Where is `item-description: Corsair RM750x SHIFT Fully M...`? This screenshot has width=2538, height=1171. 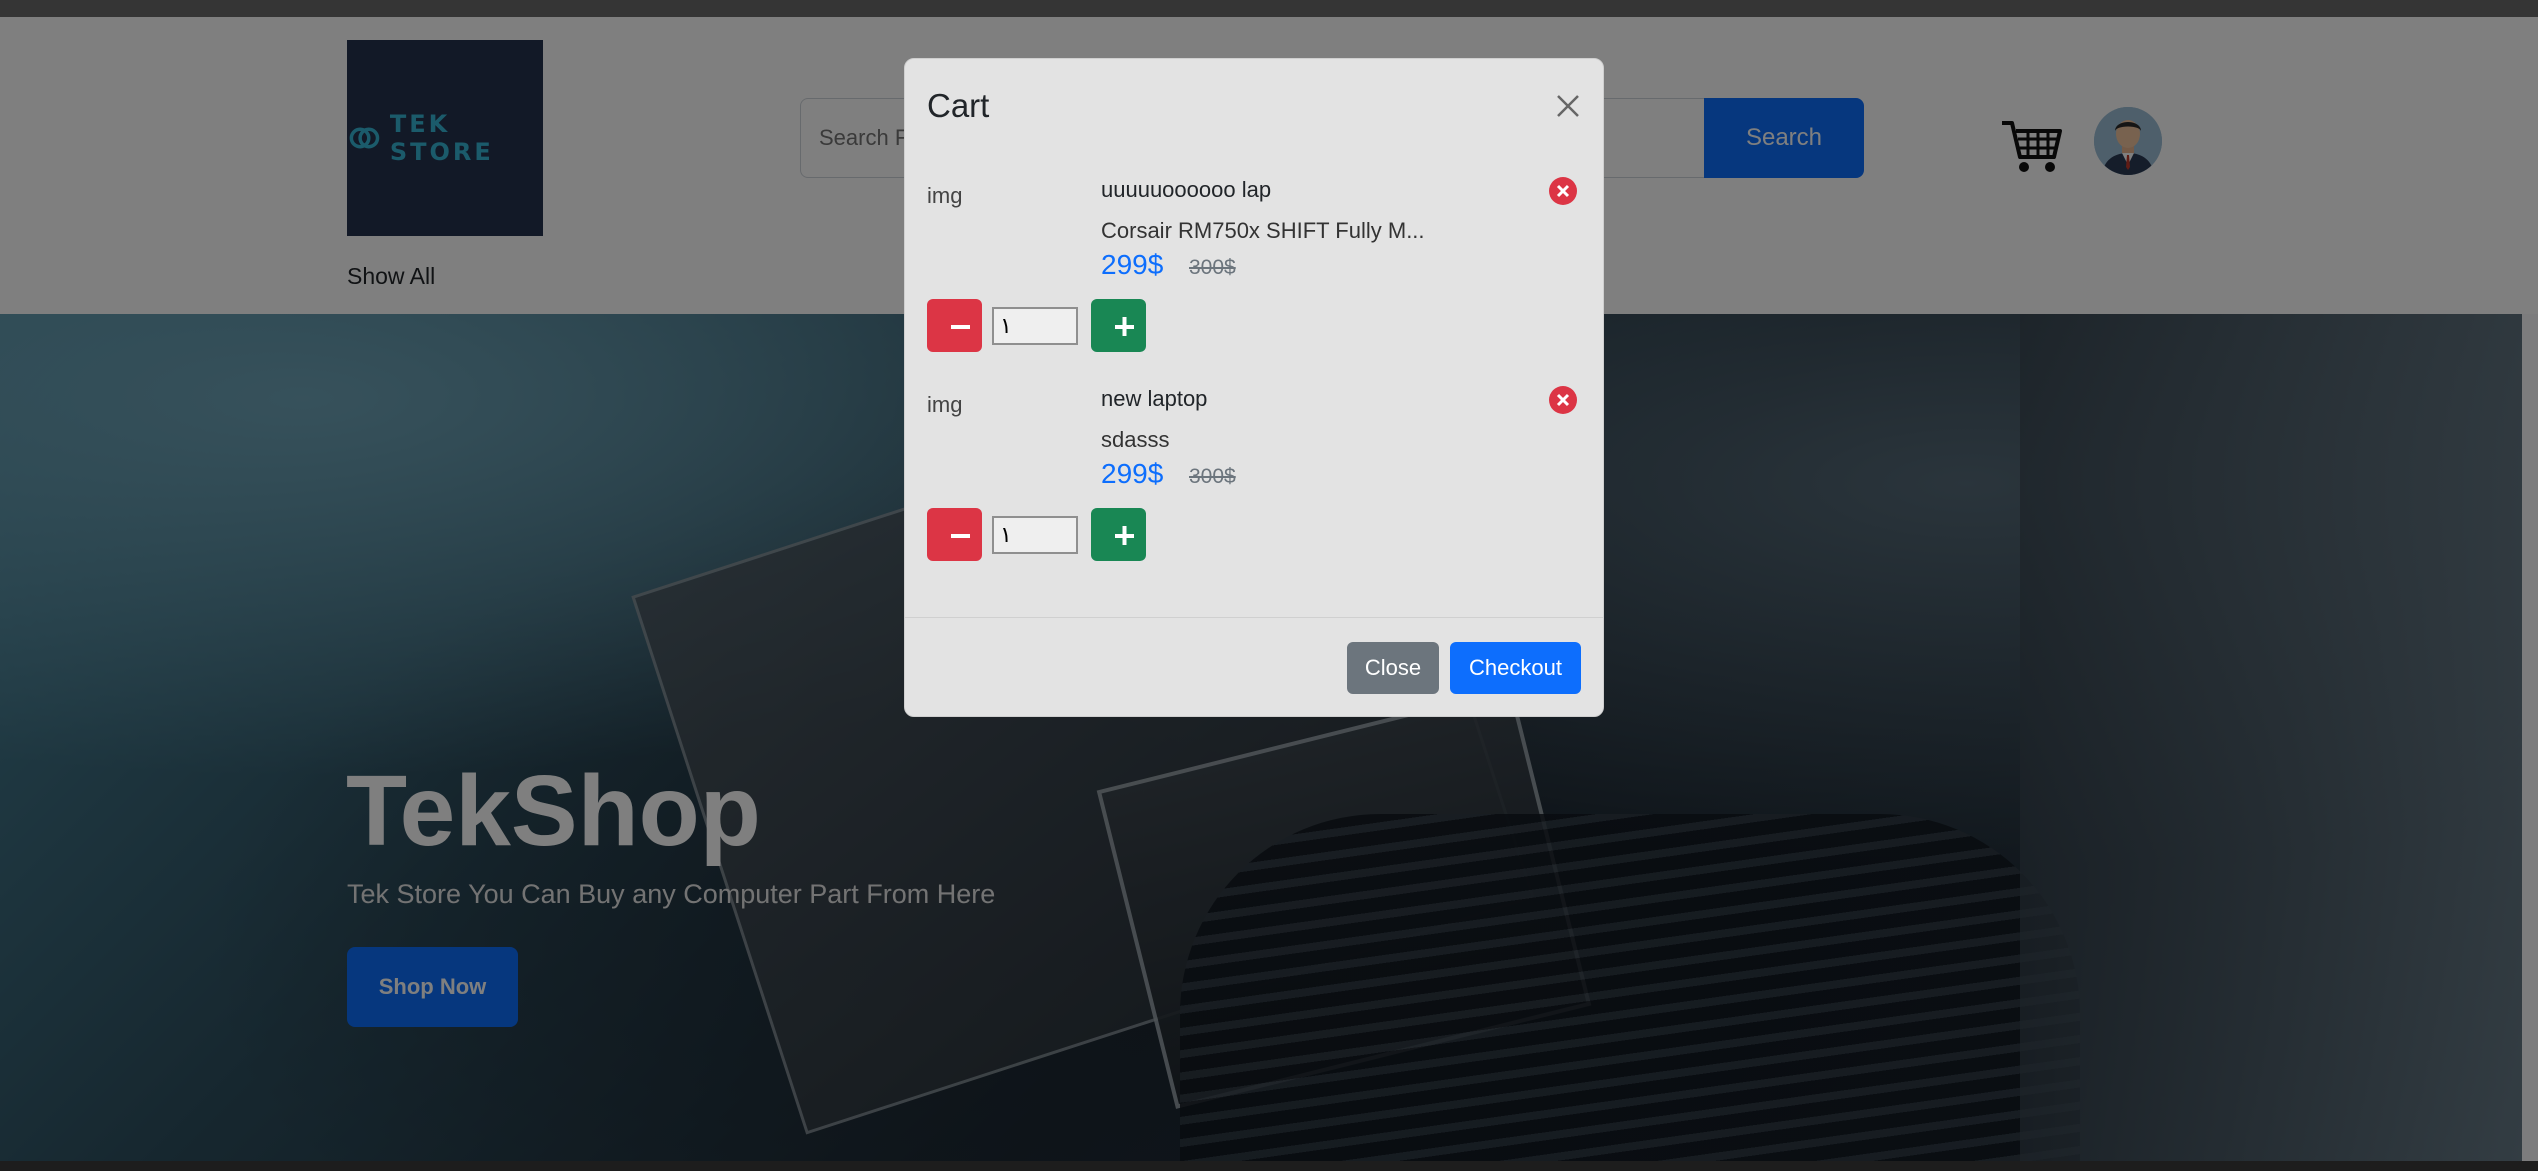
item-description: Corsair RM750x SHIFT Fully M... is located at coordinates (1263, 230).